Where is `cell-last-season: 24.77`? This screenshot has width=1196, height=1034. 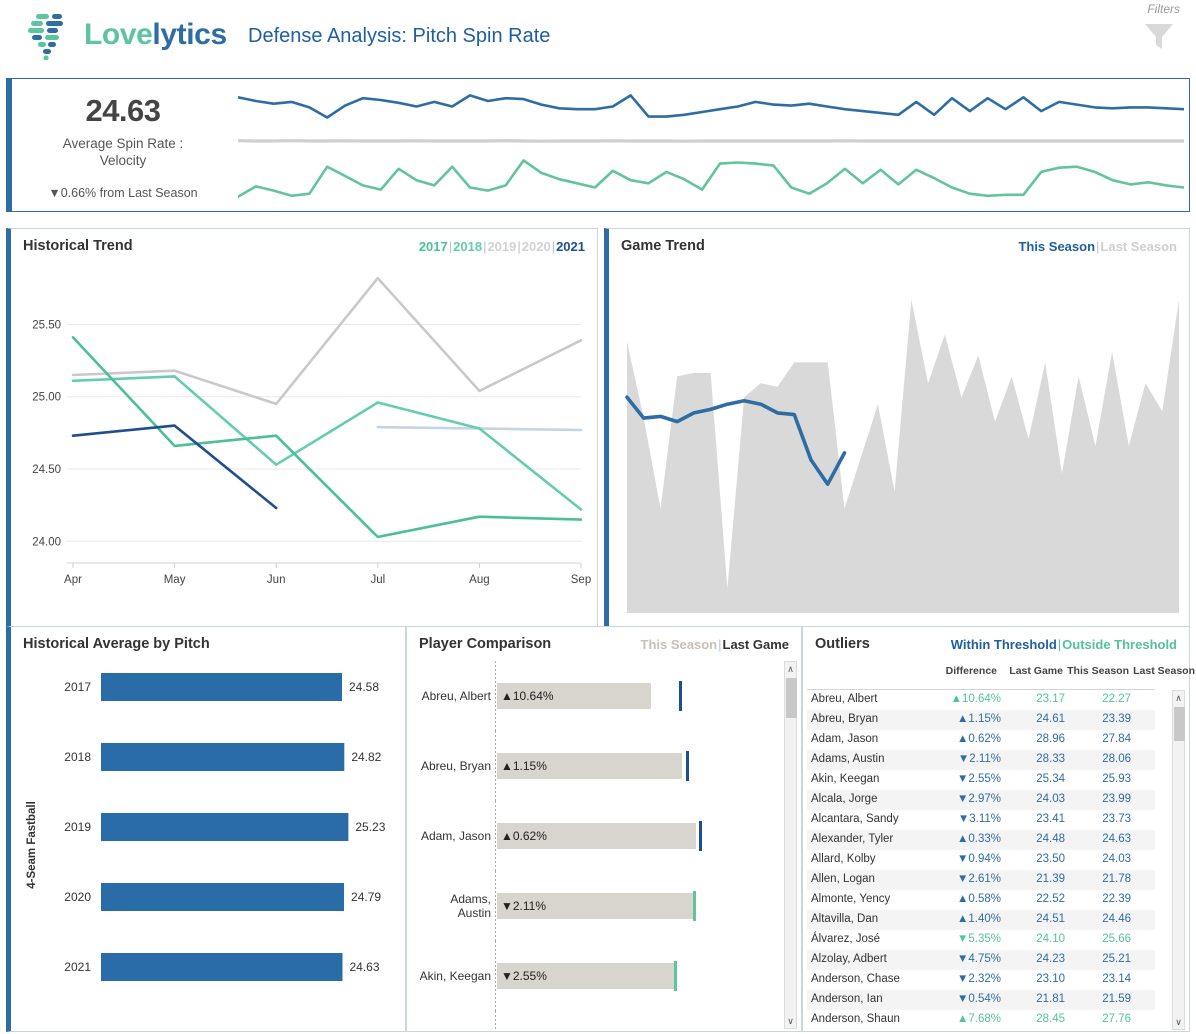
cell-last-season: 24.77 is located at coordinates (1144, 799).